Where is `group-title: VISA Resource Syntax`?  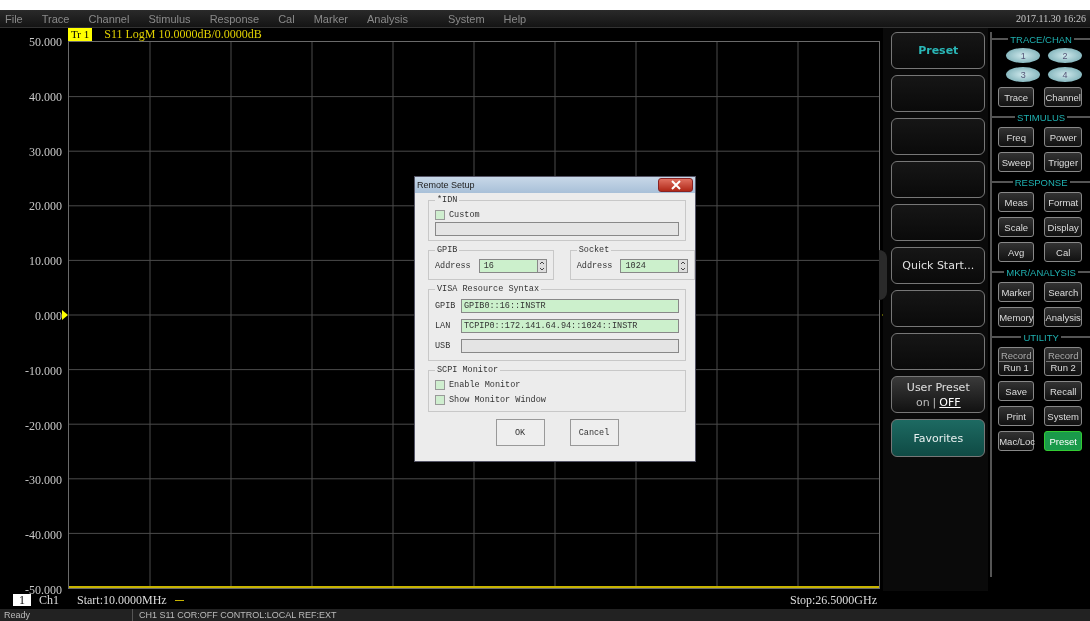
group-title: VISA Resource Syntax is located at coordinates (488, 289).